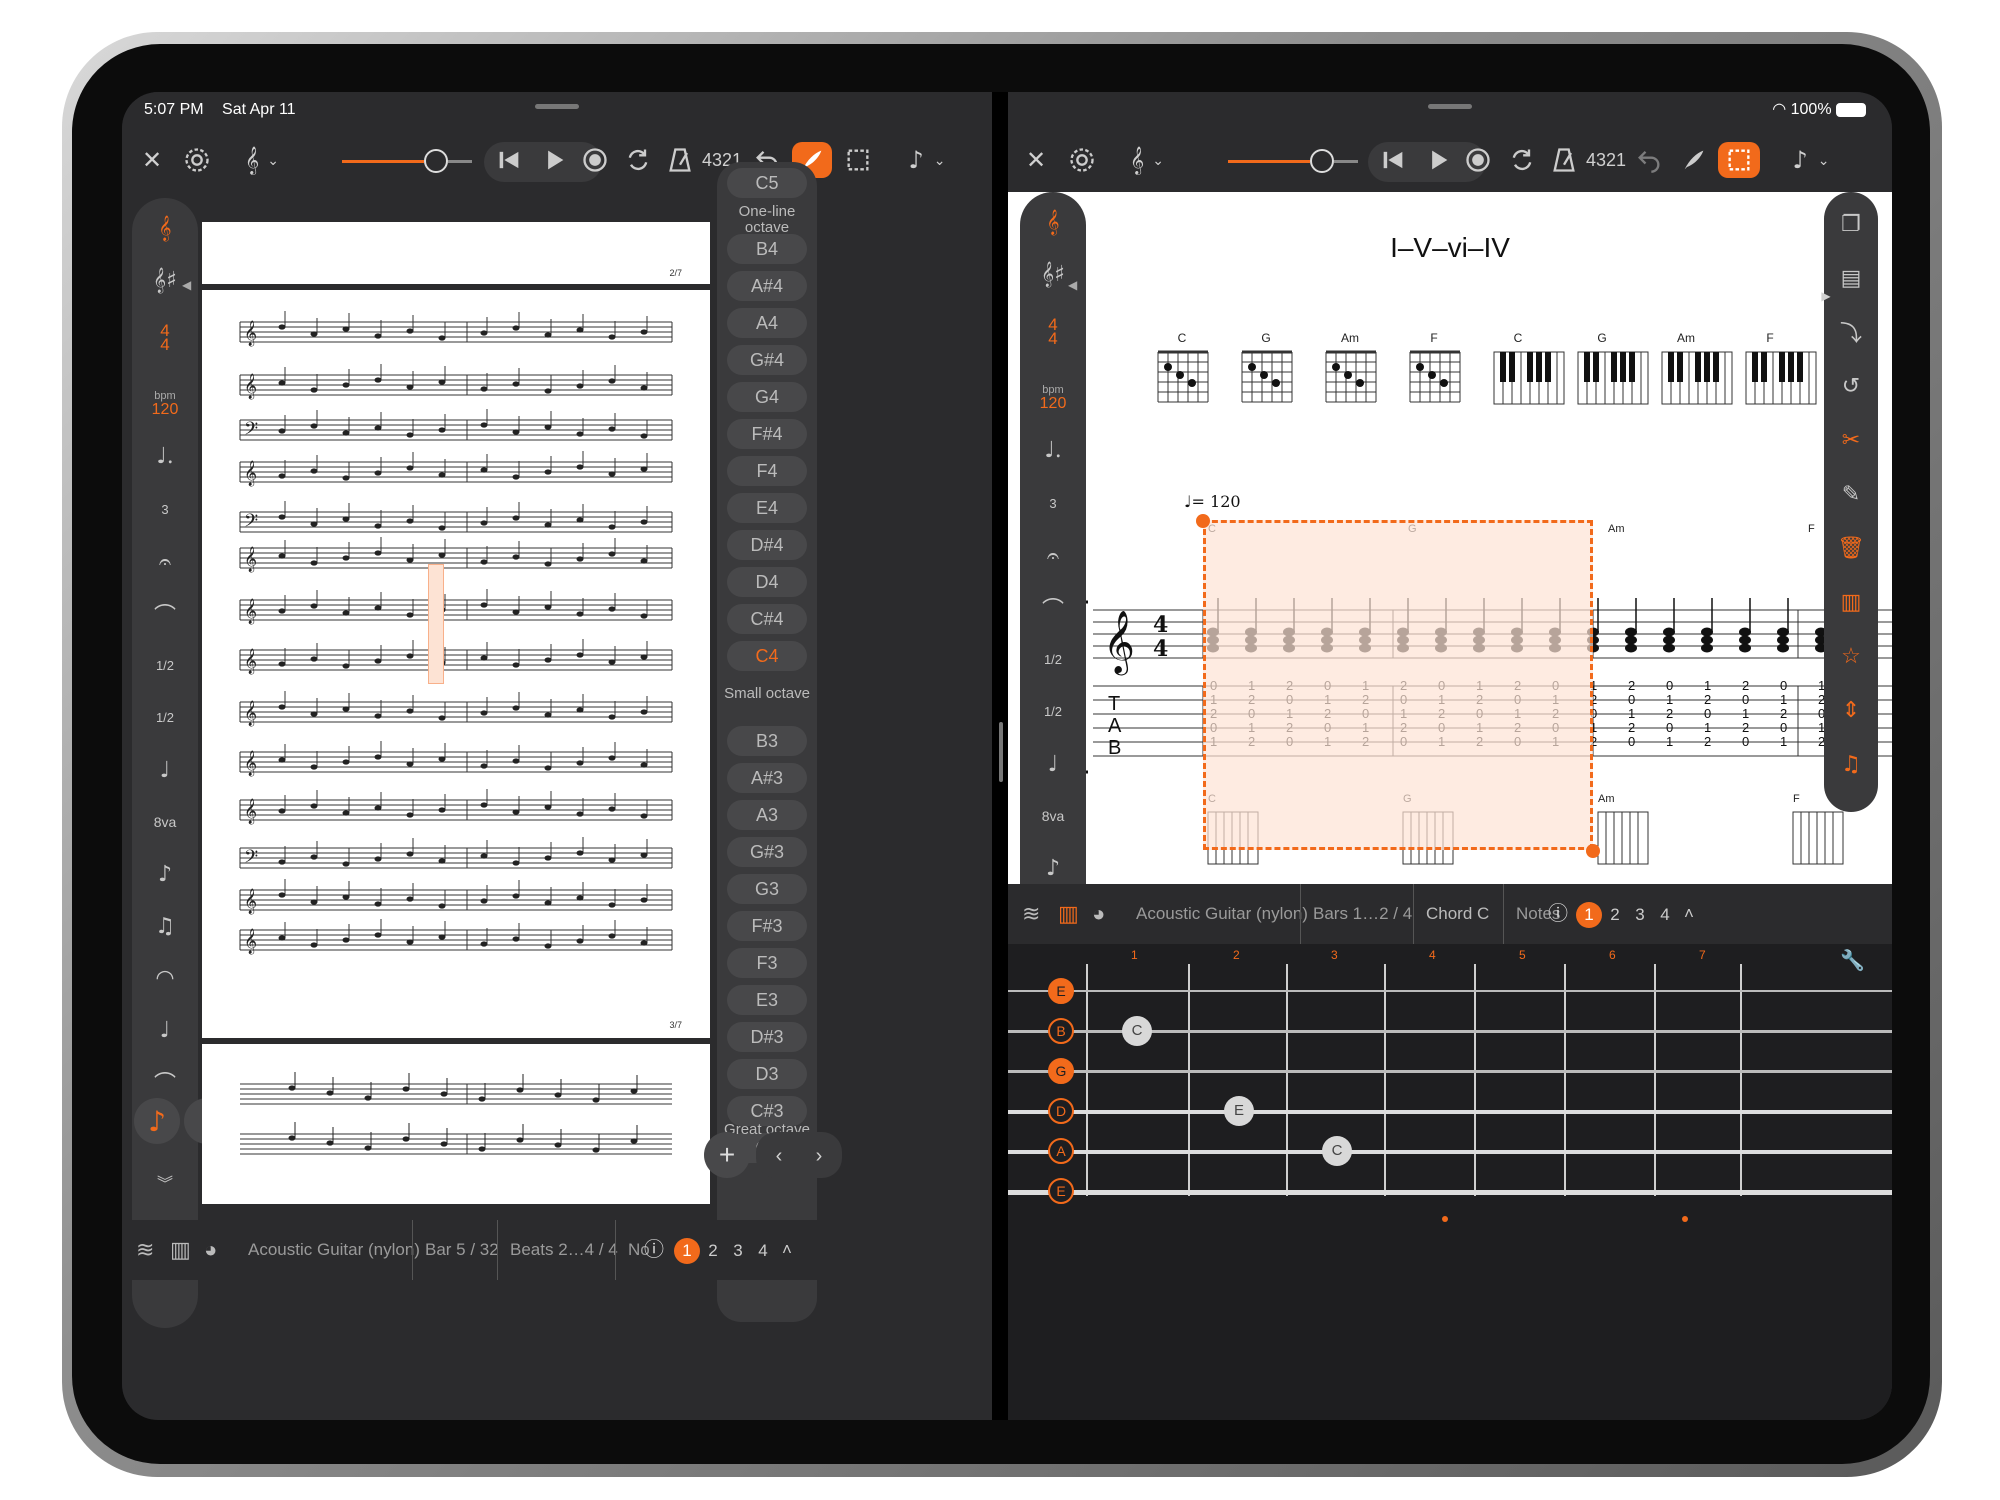 This screenshot has height=1500, width=2000. What do you see at coordinates (1826, 296) in the screenshot?
I see `collapse-right-arrow: ▶` at bounding box center [1826, 296].